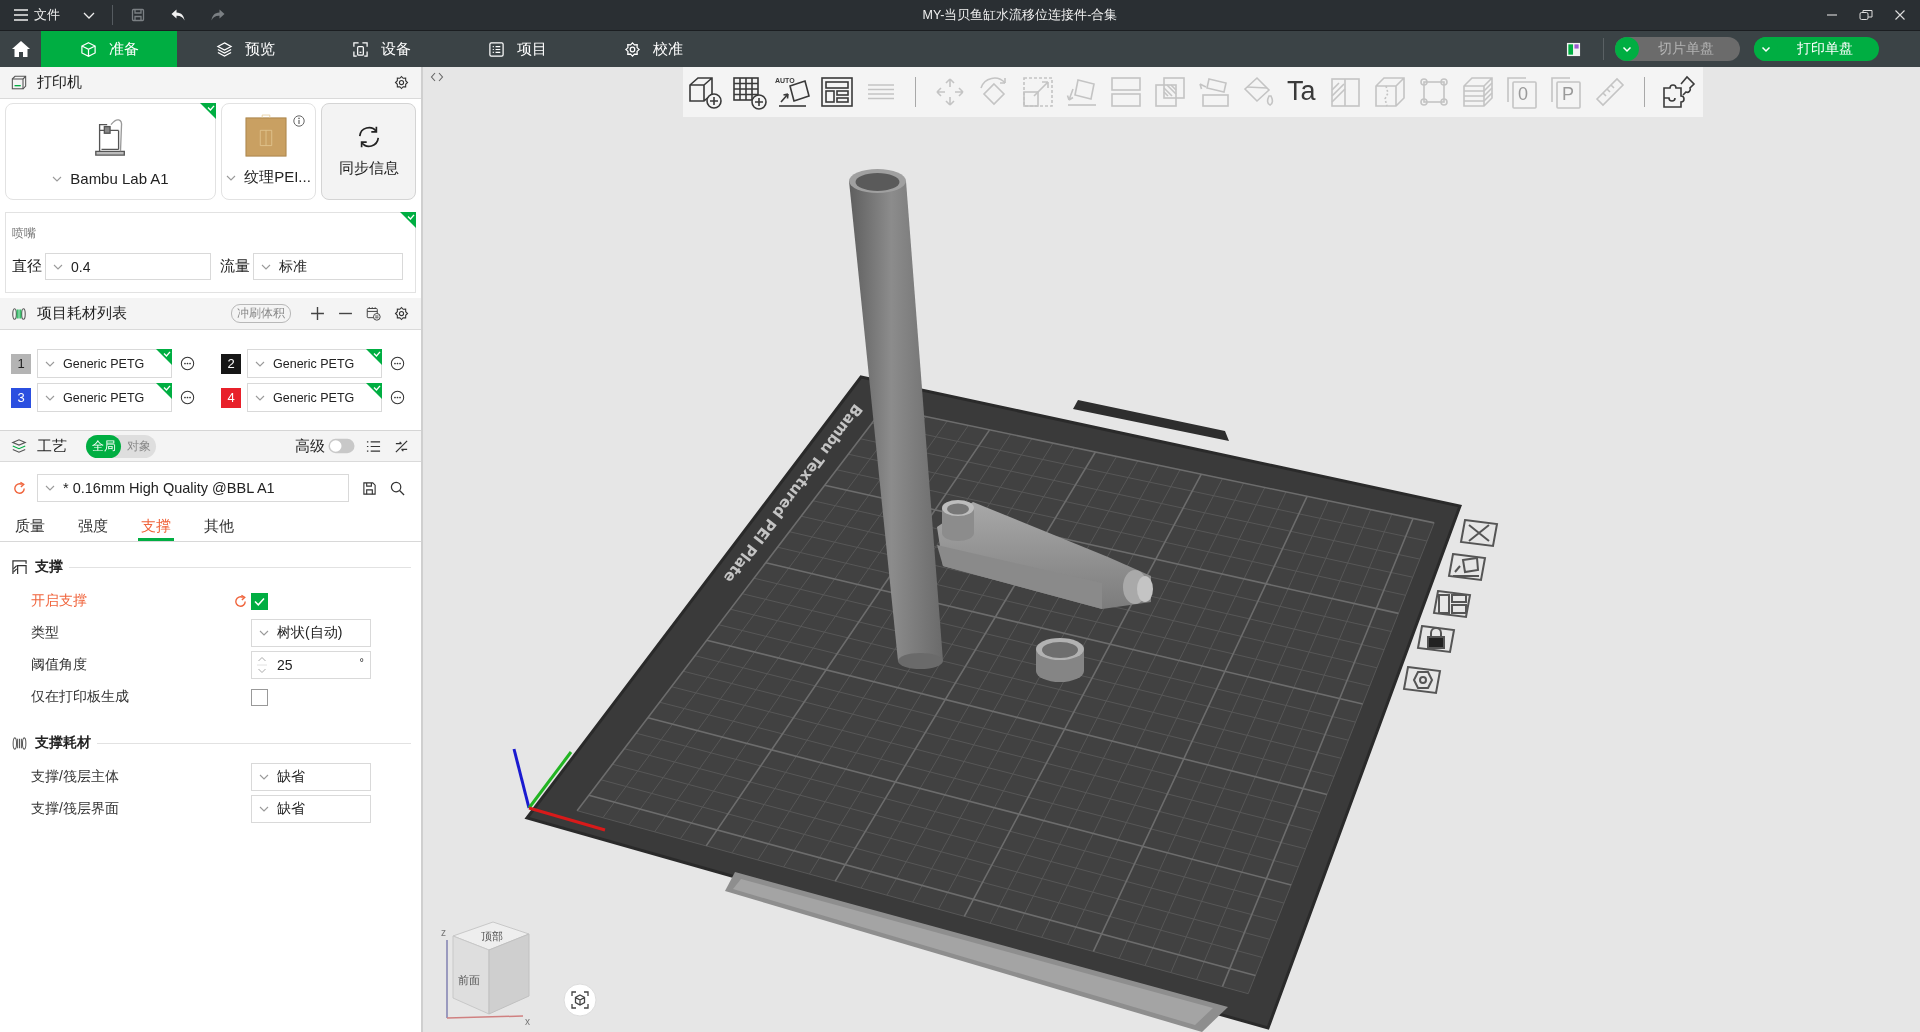 This screenshot has height=1032, width=1920. What do you see at coordinates (193, 488) in the screenshot?
I see `preset-dropdown: * 0.16mm High Quality @BBL A1` at bounding box center [193, 488].